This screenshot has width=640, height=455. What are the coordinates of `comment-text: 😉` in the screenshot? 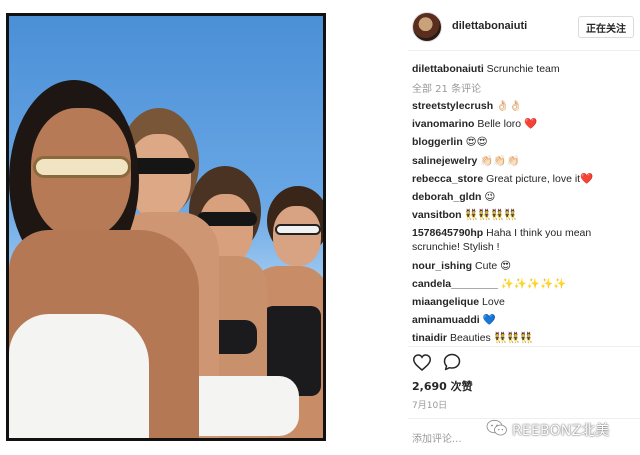 It's located at (490, 196).